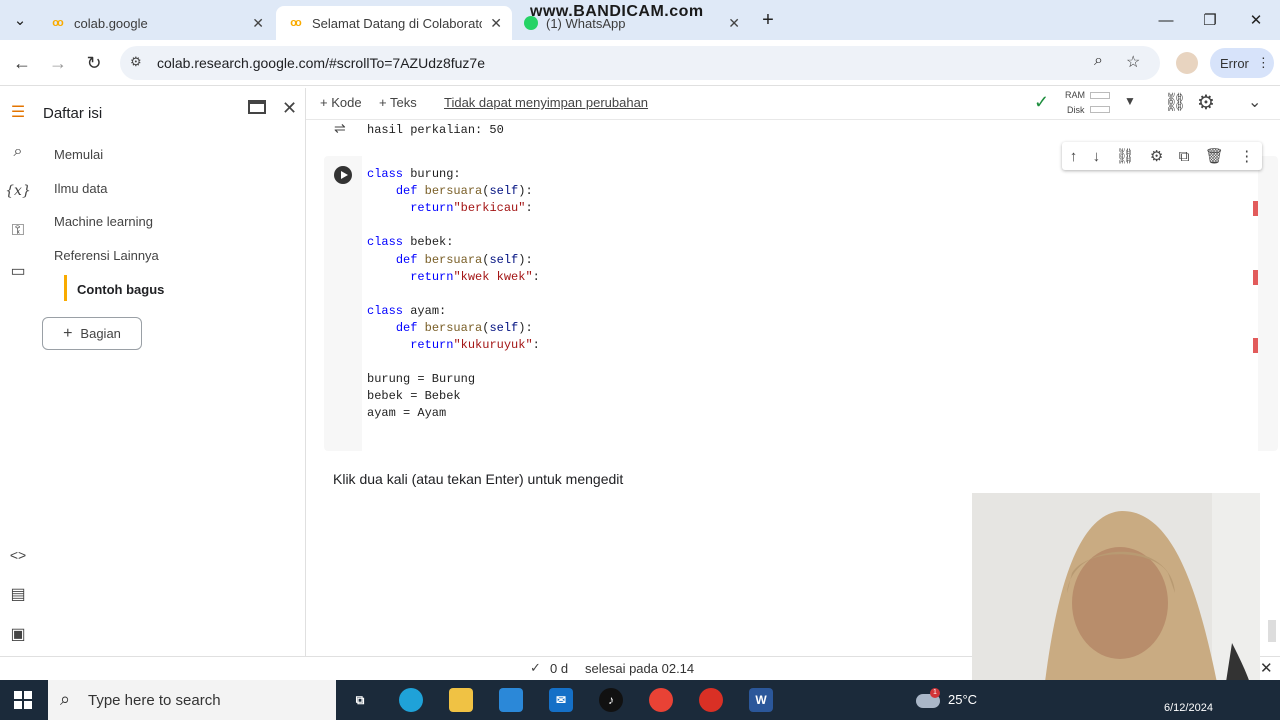  I want to click on run-cell-button, so click(343, 175).